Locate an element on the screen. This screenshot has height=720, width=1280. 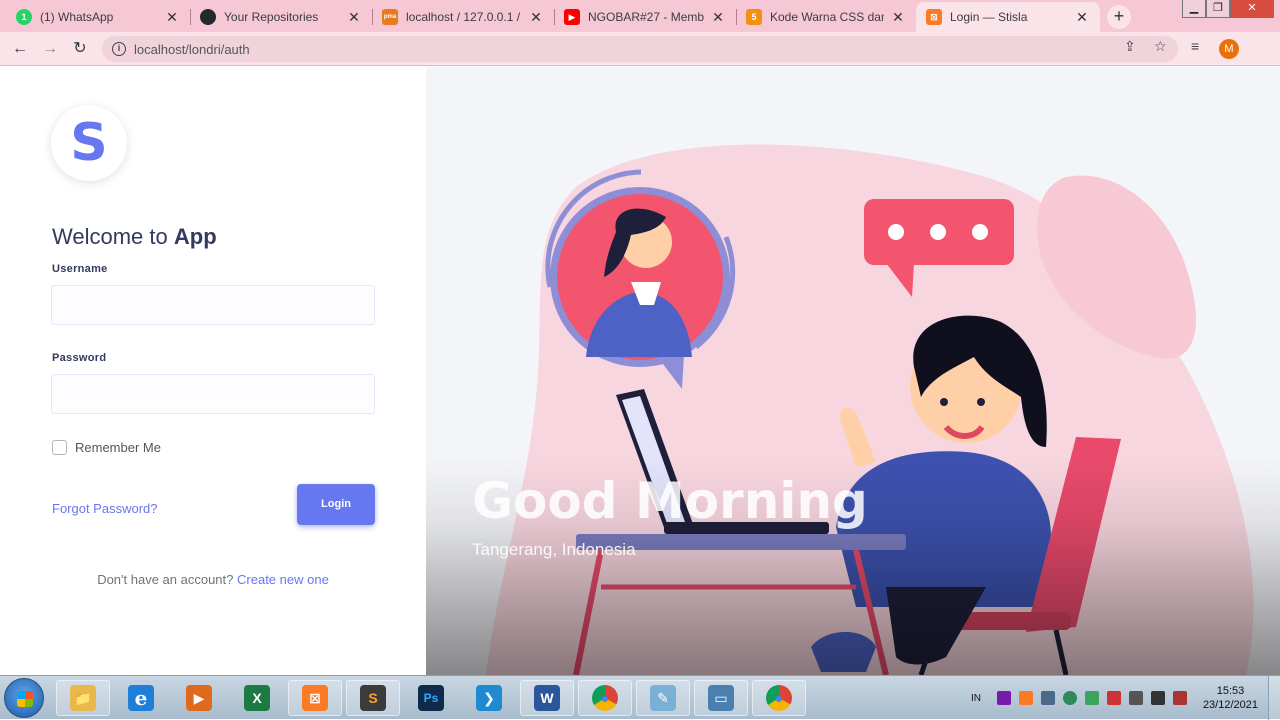
checkbox-box is located at coordinates (59, 447).